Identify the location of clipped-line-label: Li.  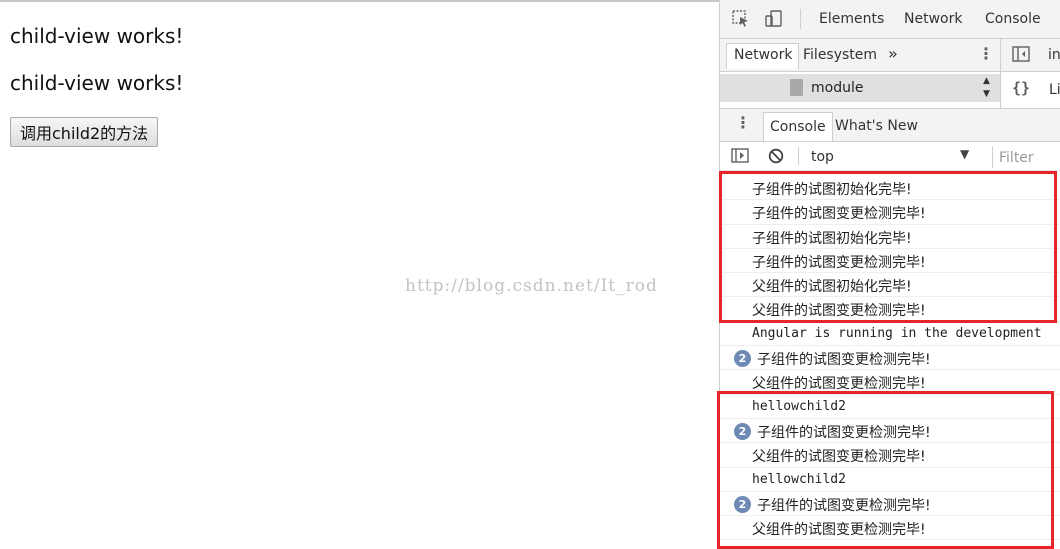
(1054, 90).